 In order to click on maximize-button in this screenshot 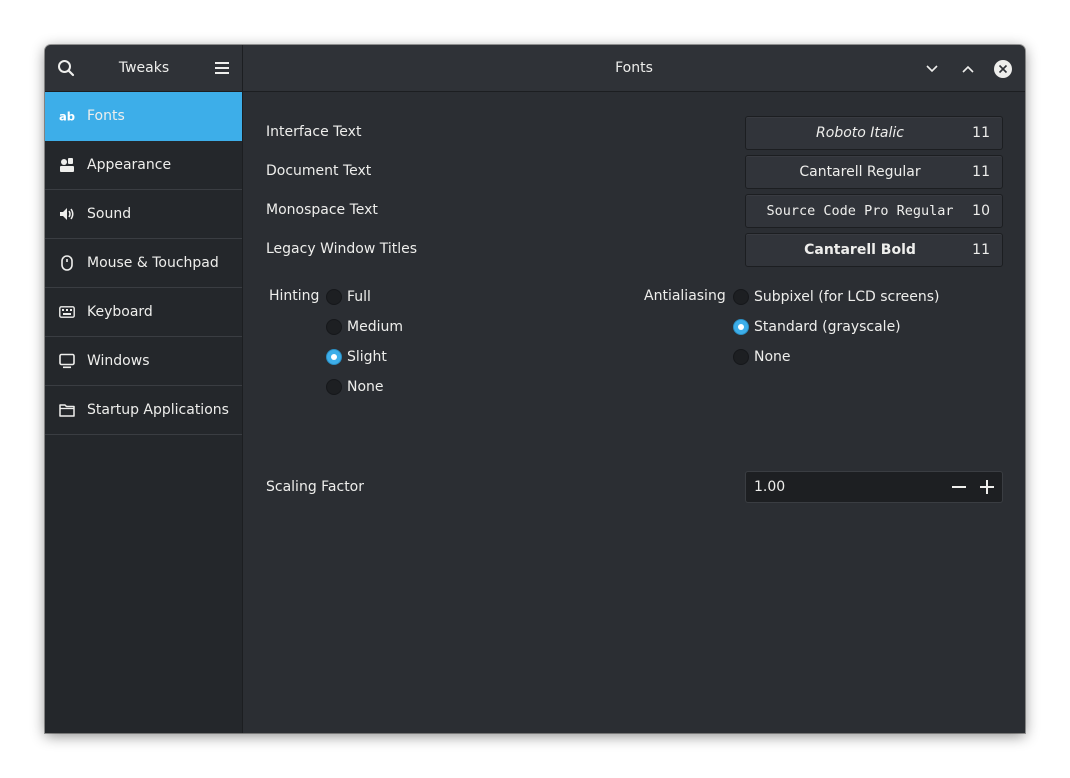, I will do `click(968, 69)`.